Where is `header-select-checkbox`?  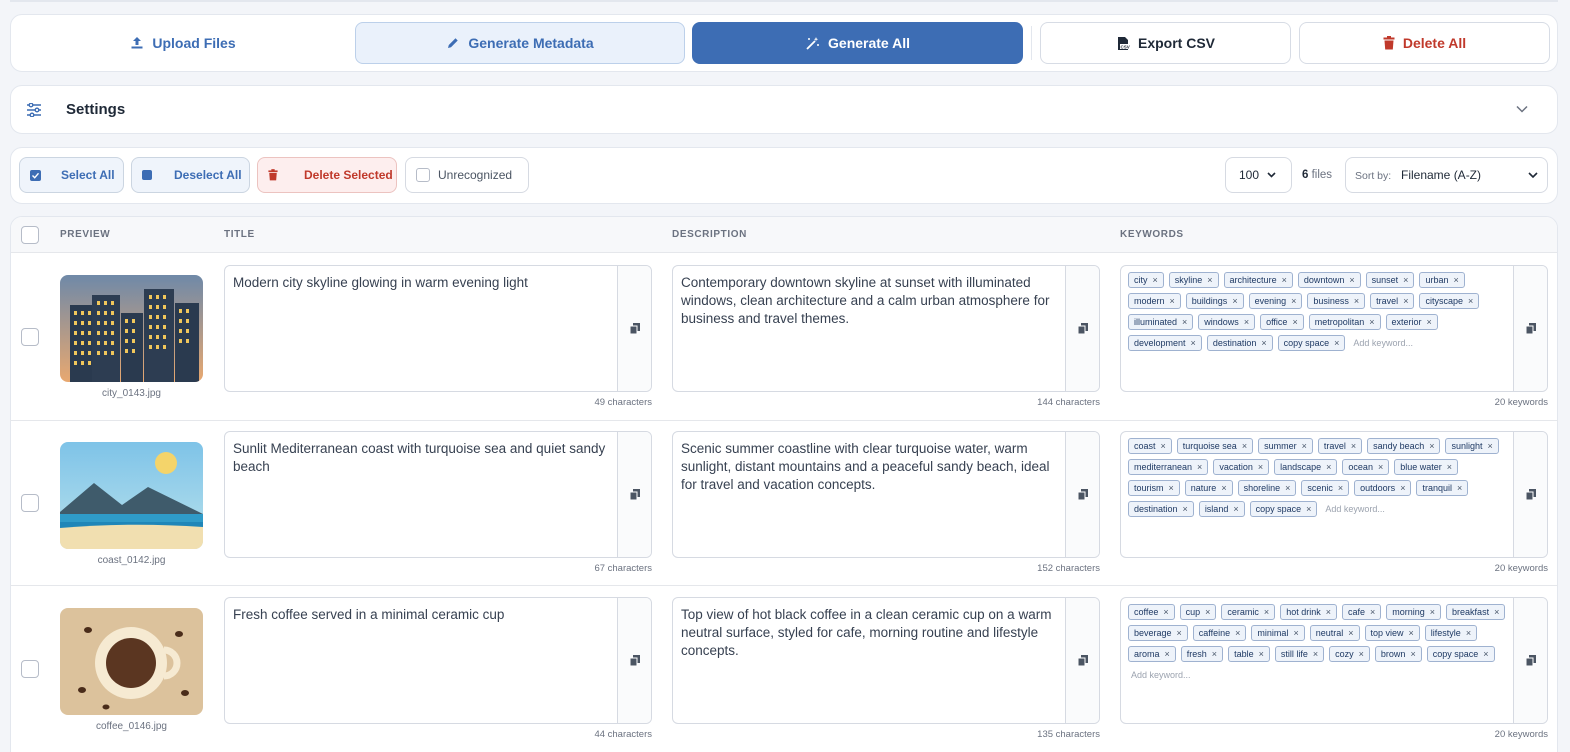 header-select-checkbox is located at coordinates (30, 235).